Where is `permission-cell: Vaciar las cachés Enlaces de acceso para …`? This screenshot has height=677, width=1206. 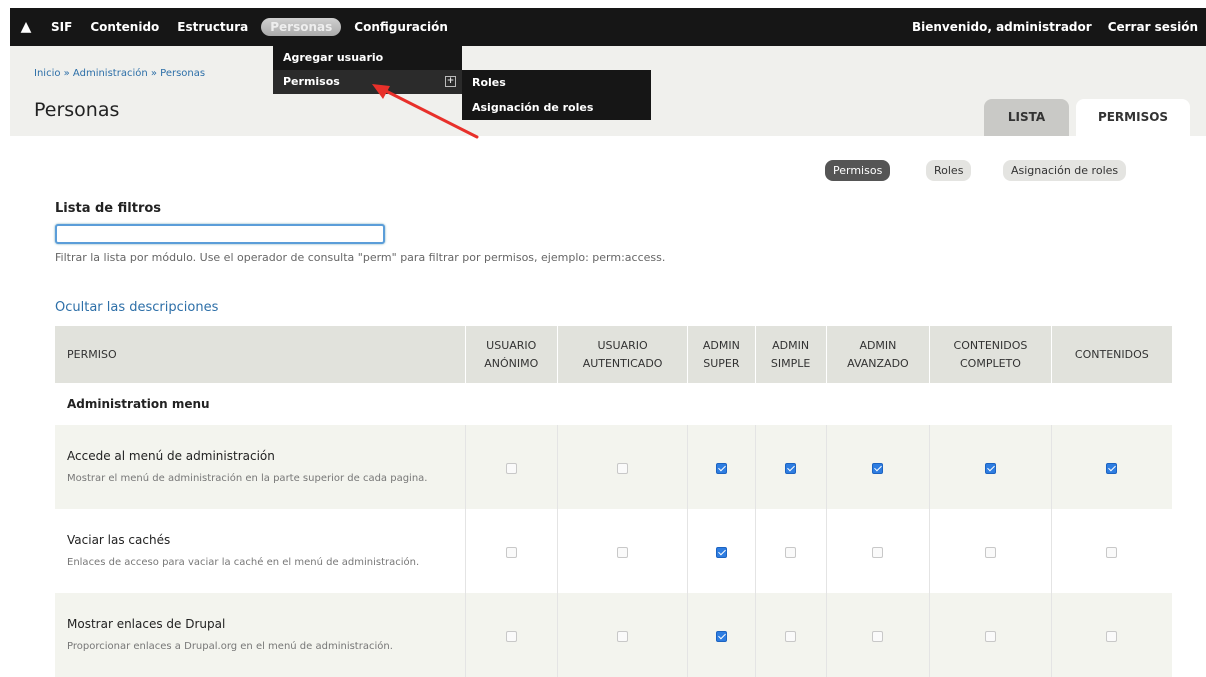
permission-cell: Vaciar las cachés Enlaces de acceso para … is located at coordinates (260, 551).